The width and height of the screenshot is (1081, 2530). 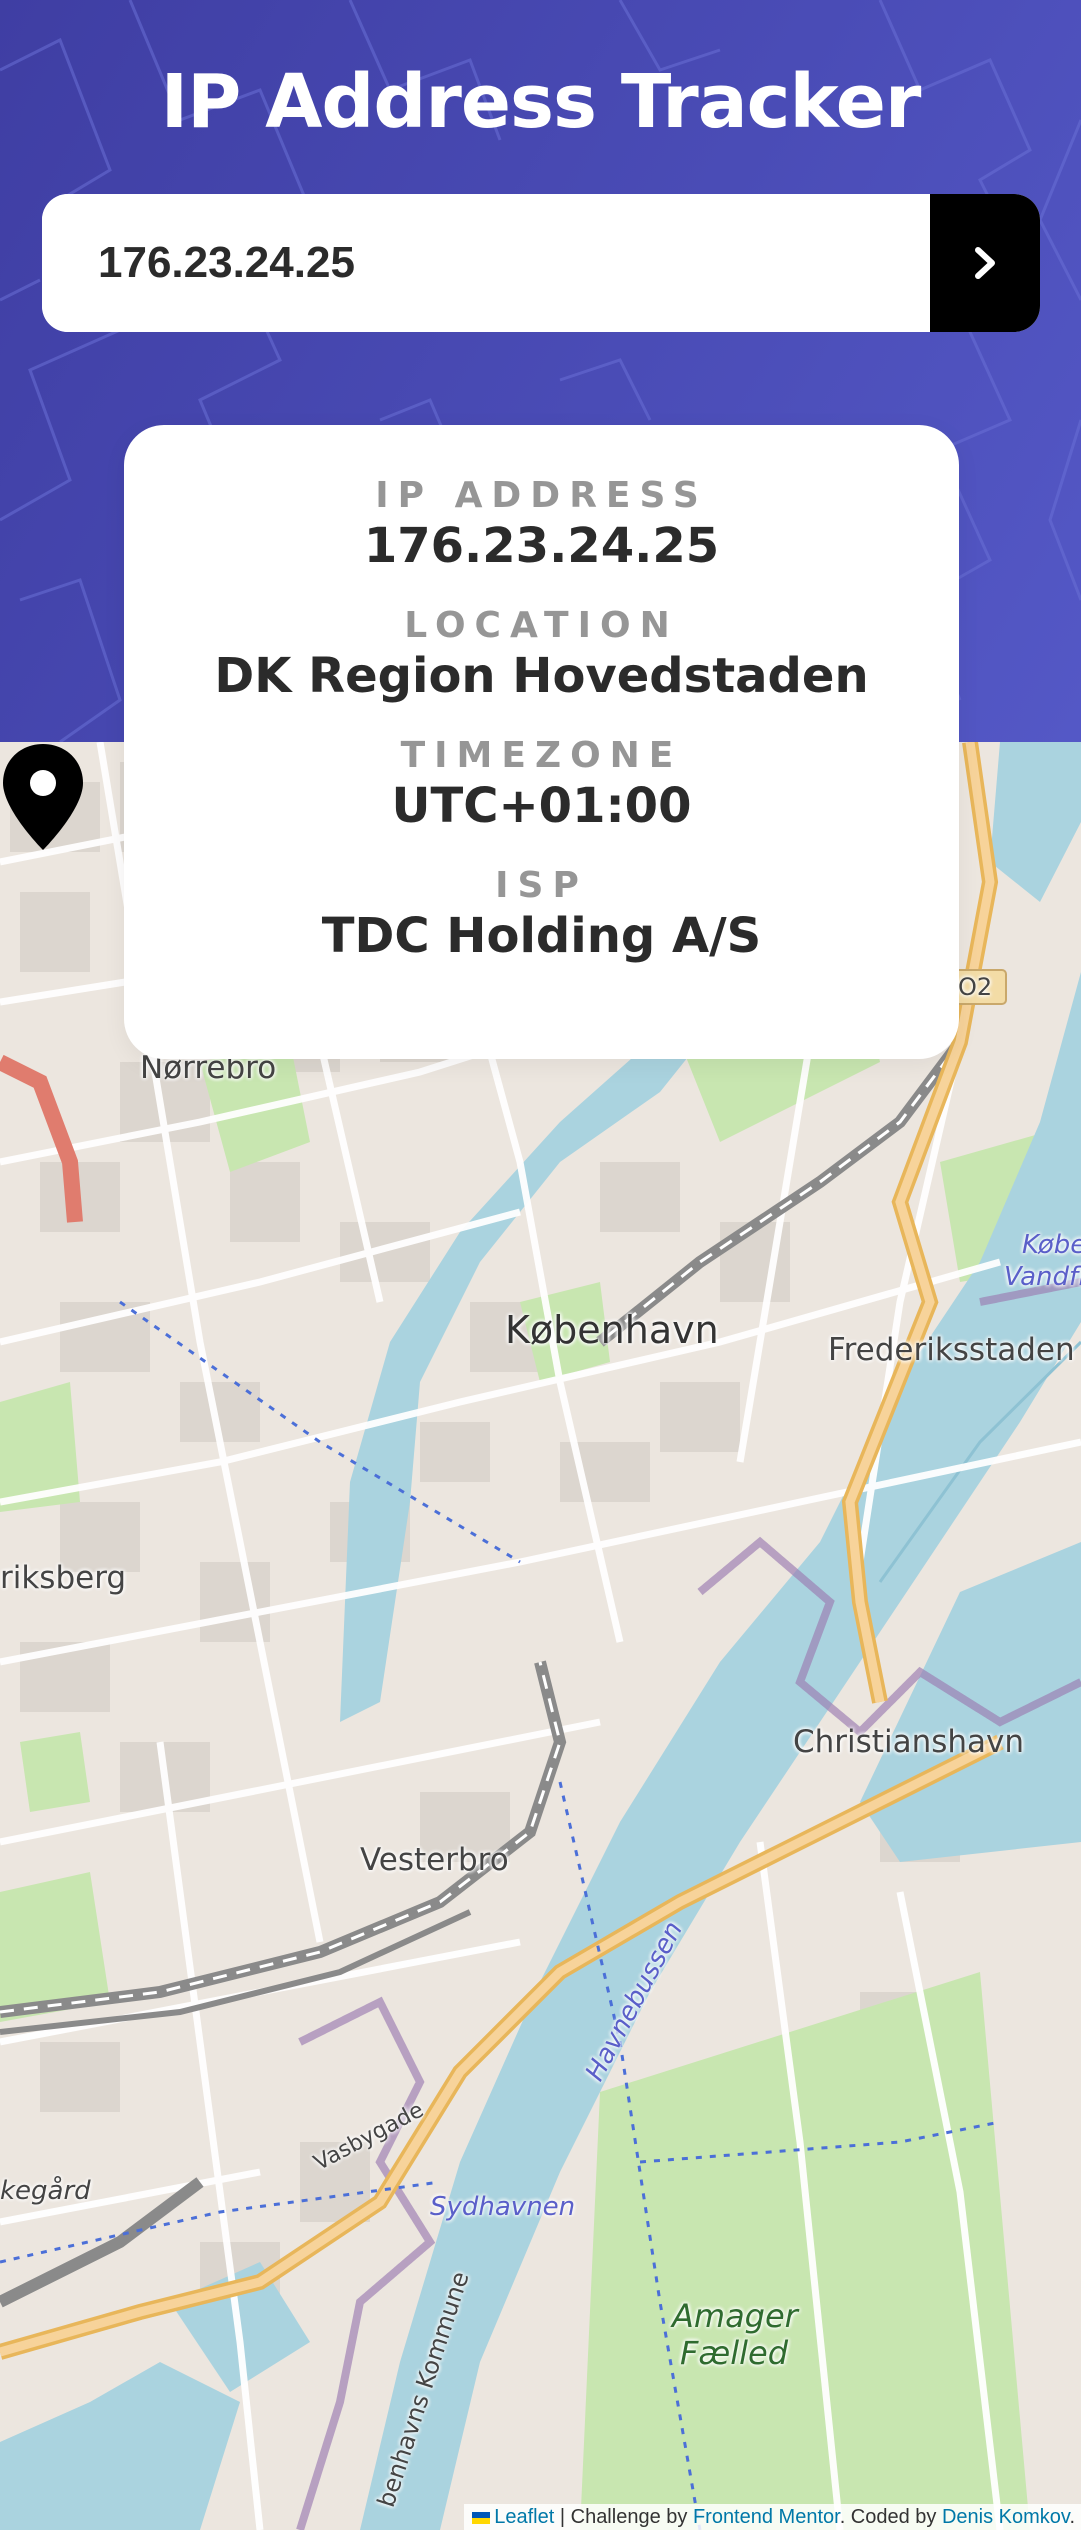 What do you see at coordinates (612, 1330) in the screenshot?
I see `map-label-kobenhavn: København` at bounding box center [612, 1330].